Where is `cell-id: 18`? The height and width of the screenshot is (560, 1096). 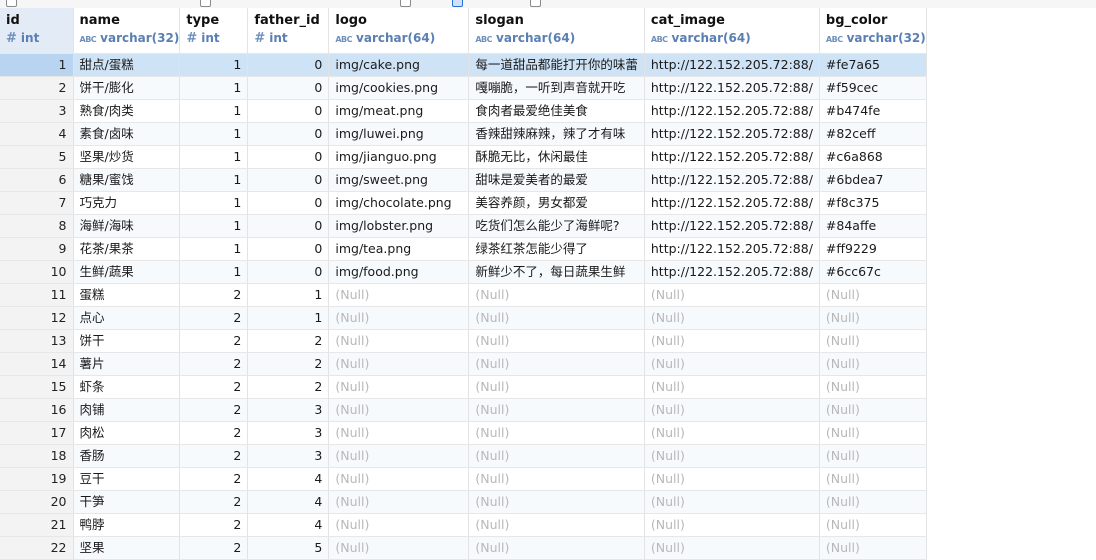
cell-id: 18 is located at coordinates (37, 456).